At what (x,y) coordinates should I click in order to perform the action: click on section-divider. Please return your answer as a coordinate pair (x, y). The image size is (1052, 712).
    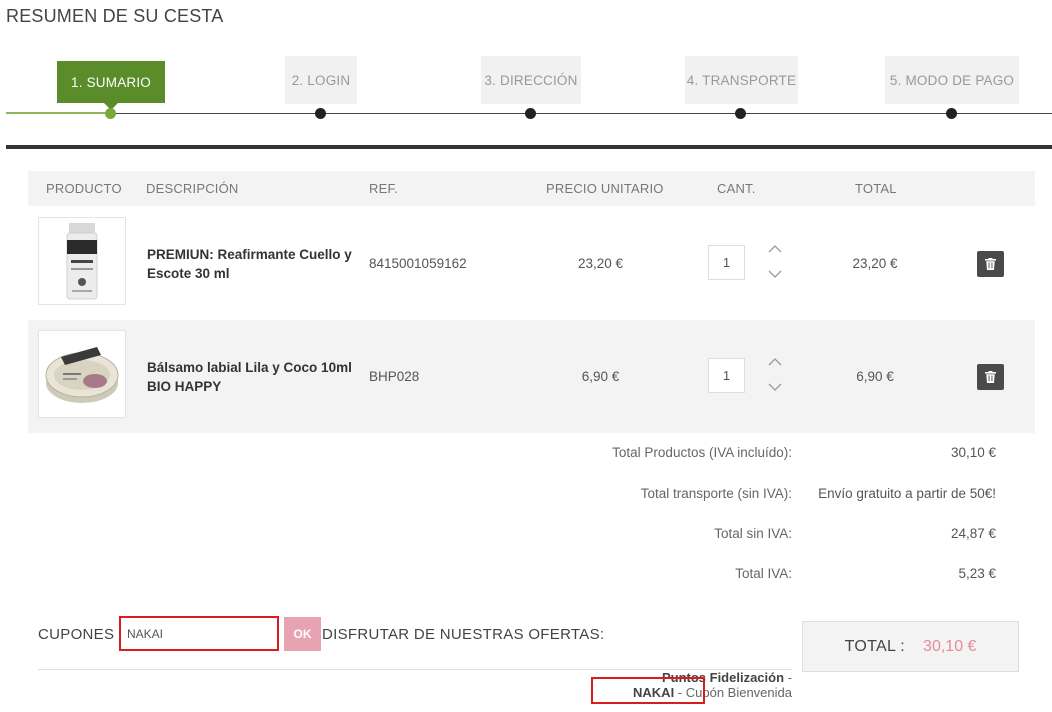
    Looking at the image, I should click on (529, 147).